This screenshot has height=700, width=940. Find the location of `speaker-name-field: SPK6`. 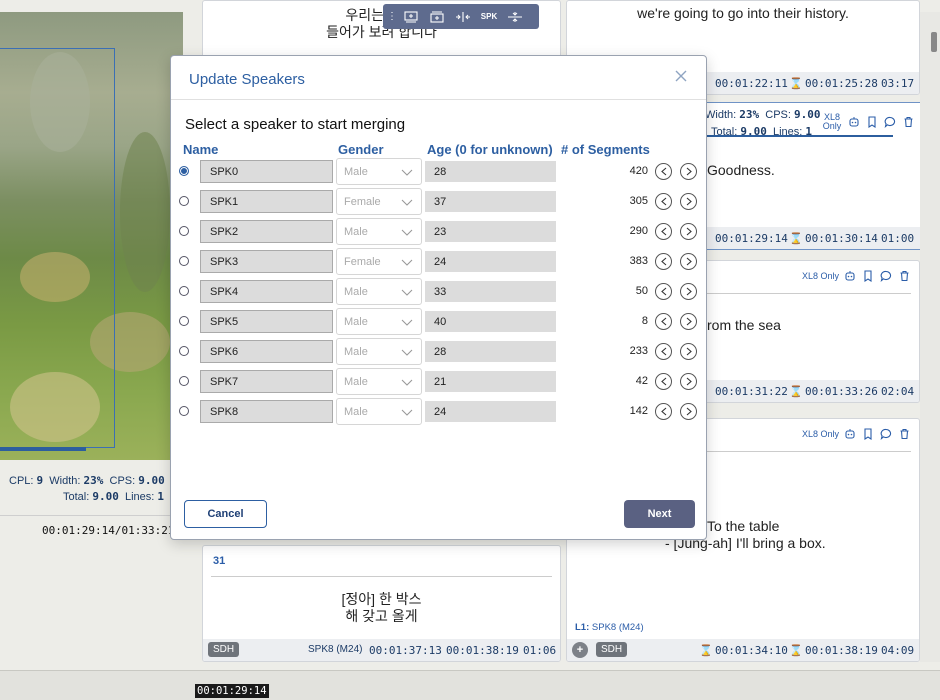

speaker-name-field: SPK6 is located at coordinates (266, 351).